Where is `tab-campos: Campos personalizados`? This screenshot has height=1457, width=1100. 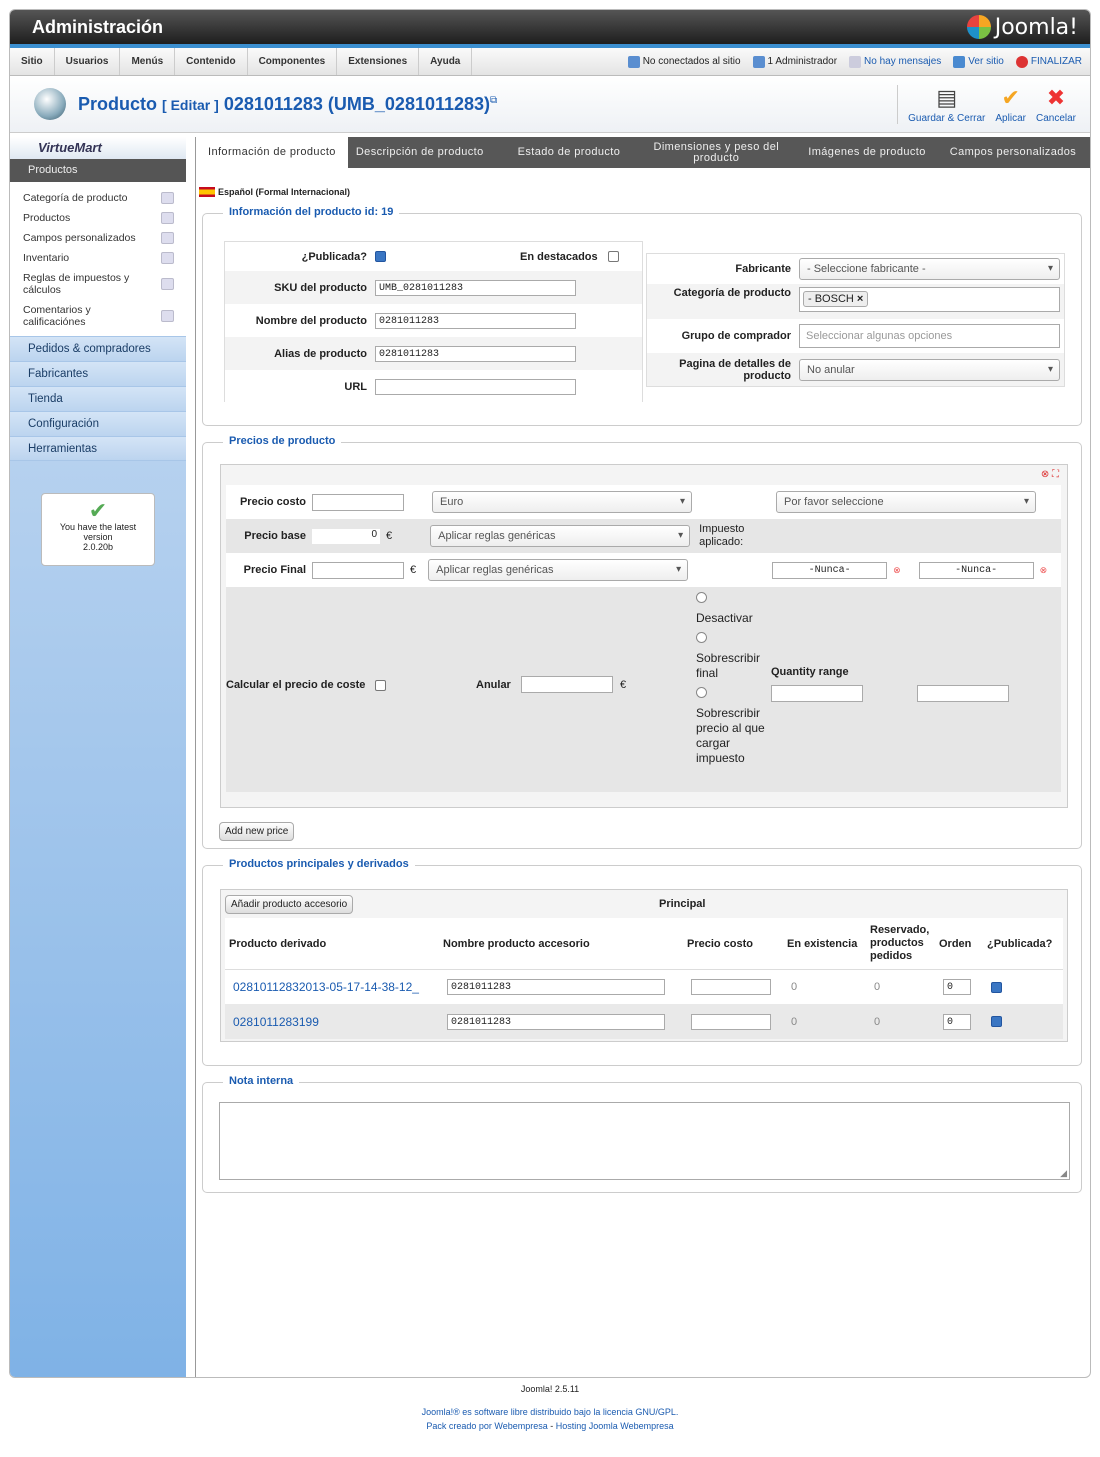 tab-campos: Campos personalizados is located at coordinates (1013, 152).